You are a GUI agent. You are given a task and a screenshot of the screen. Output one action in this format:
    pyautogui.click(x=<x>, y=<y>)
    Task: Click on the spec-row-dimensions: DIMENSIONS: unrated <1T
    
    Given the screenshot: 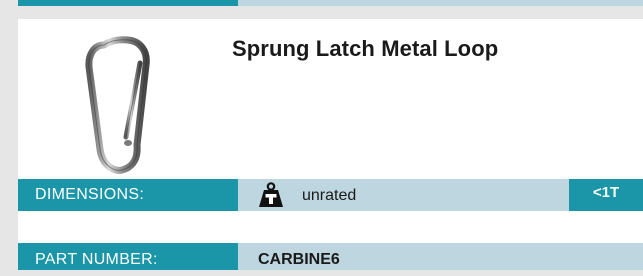 What is the action you would take?
    pyautogui.click(x=330, y=195)
    